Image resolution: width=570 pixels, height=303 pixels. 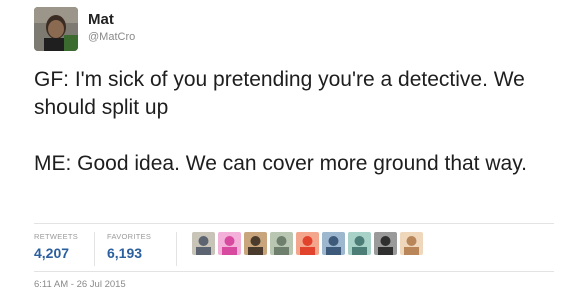 I want to click on favorites-stat: FAVORITES 6,193, so click(x=129, y=246).